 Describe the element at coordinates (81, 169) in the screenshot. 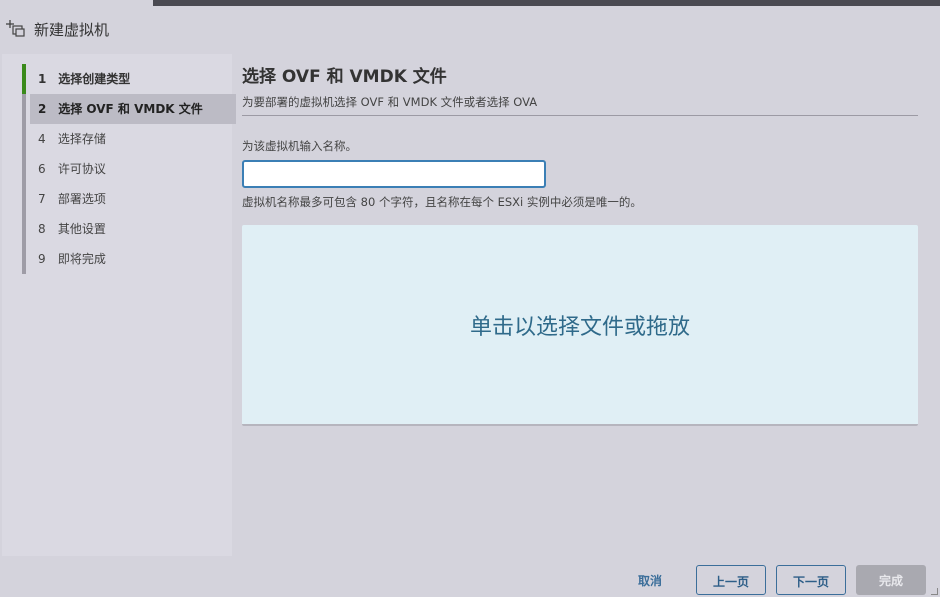

I see `step-label: 许可协议` at that location.